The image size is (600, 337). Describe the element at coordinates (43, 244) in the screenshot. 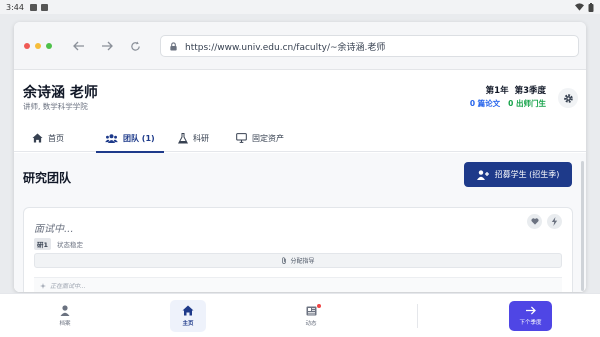

I see `grade-badge: 研1` at that location.